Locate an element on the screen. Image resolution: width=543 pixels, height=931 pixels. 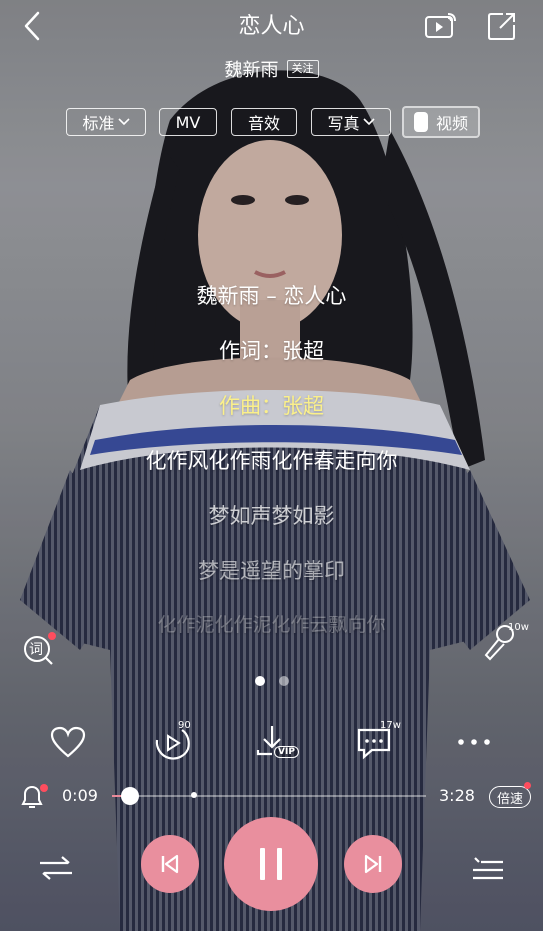
action-row: 90 VIP 17w is located at coordinates (271, 742).